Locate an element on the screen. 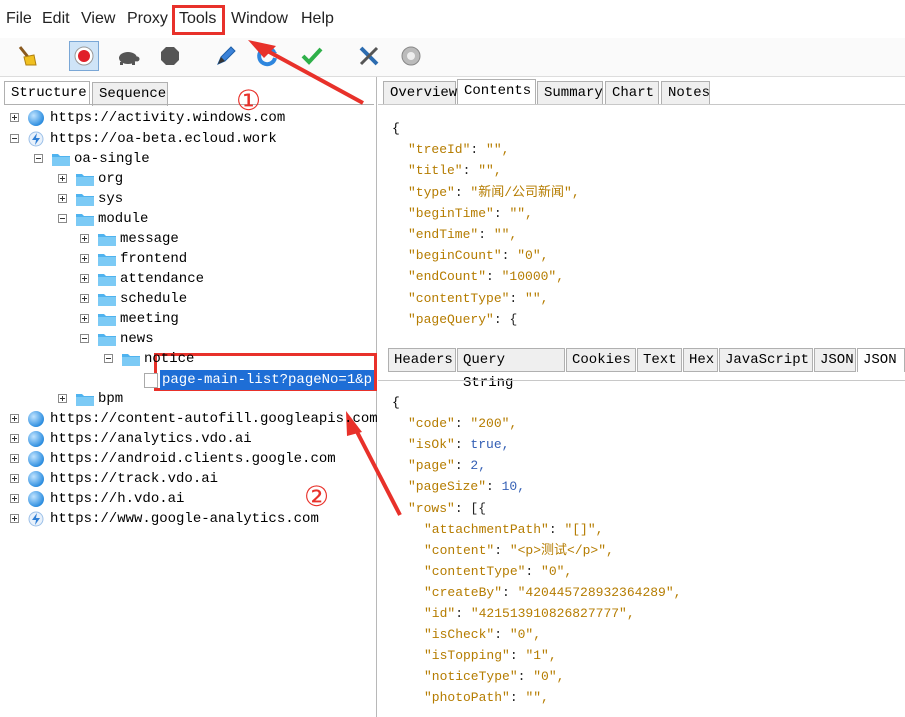 The width and height of the screenshot is (905, 717). tree-item: sys is located at coordinates (110, 199).